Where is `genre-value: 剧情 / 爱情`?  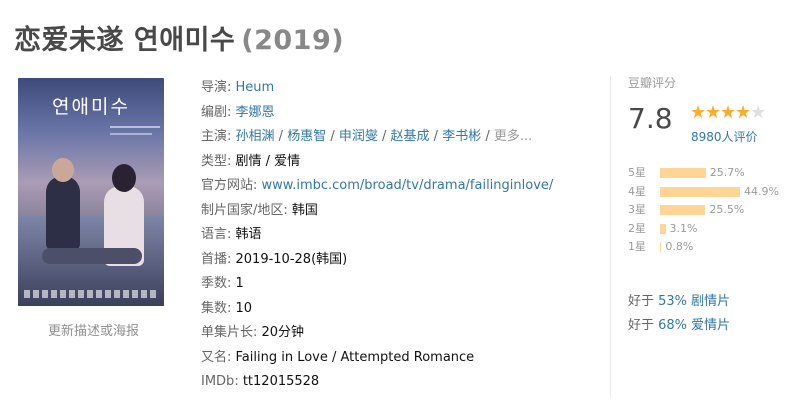 genre-value: 剧情 / 爱情 is located at coordinates (268, 161).